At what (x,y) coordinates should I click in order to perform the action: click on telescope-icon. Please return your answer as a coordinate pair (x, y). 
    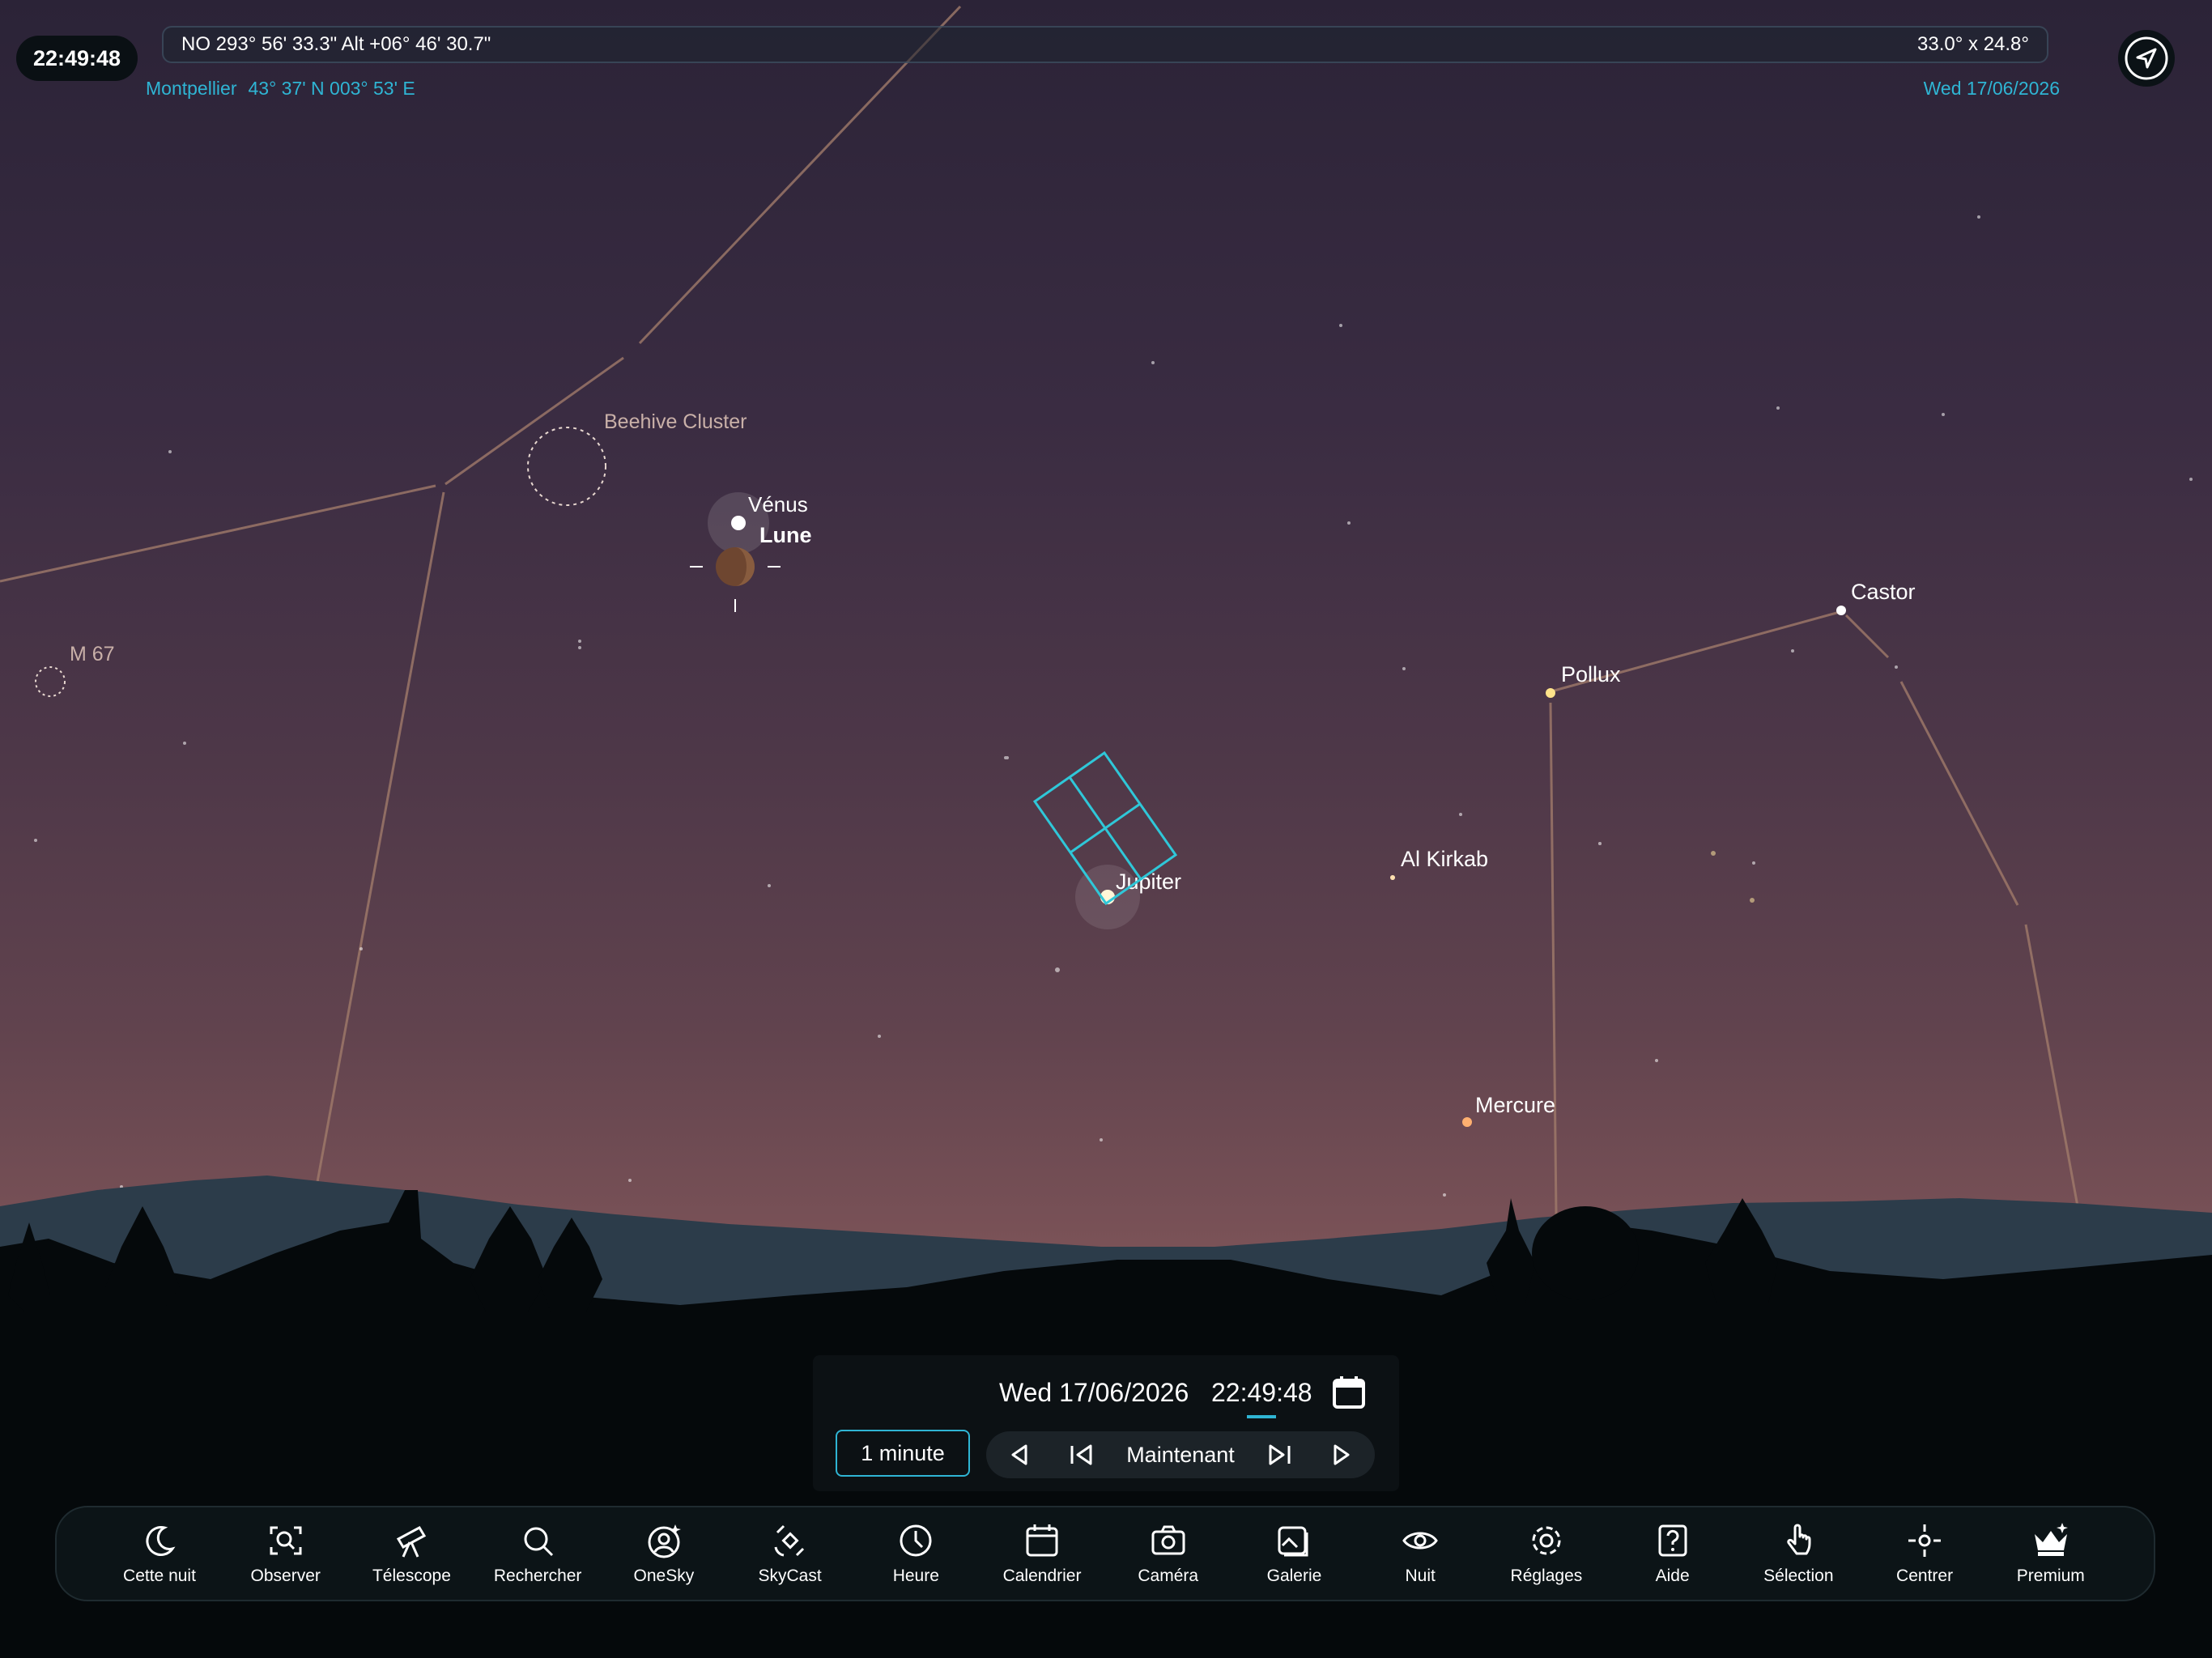
    Looking at the image, I should click on (412, 1542).